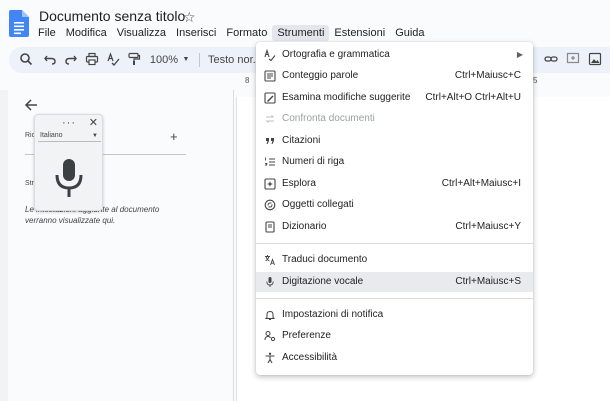  Describe the element at coordinates (69, 123) in the screenshot. I see `more-options-icon: ···` at that location.